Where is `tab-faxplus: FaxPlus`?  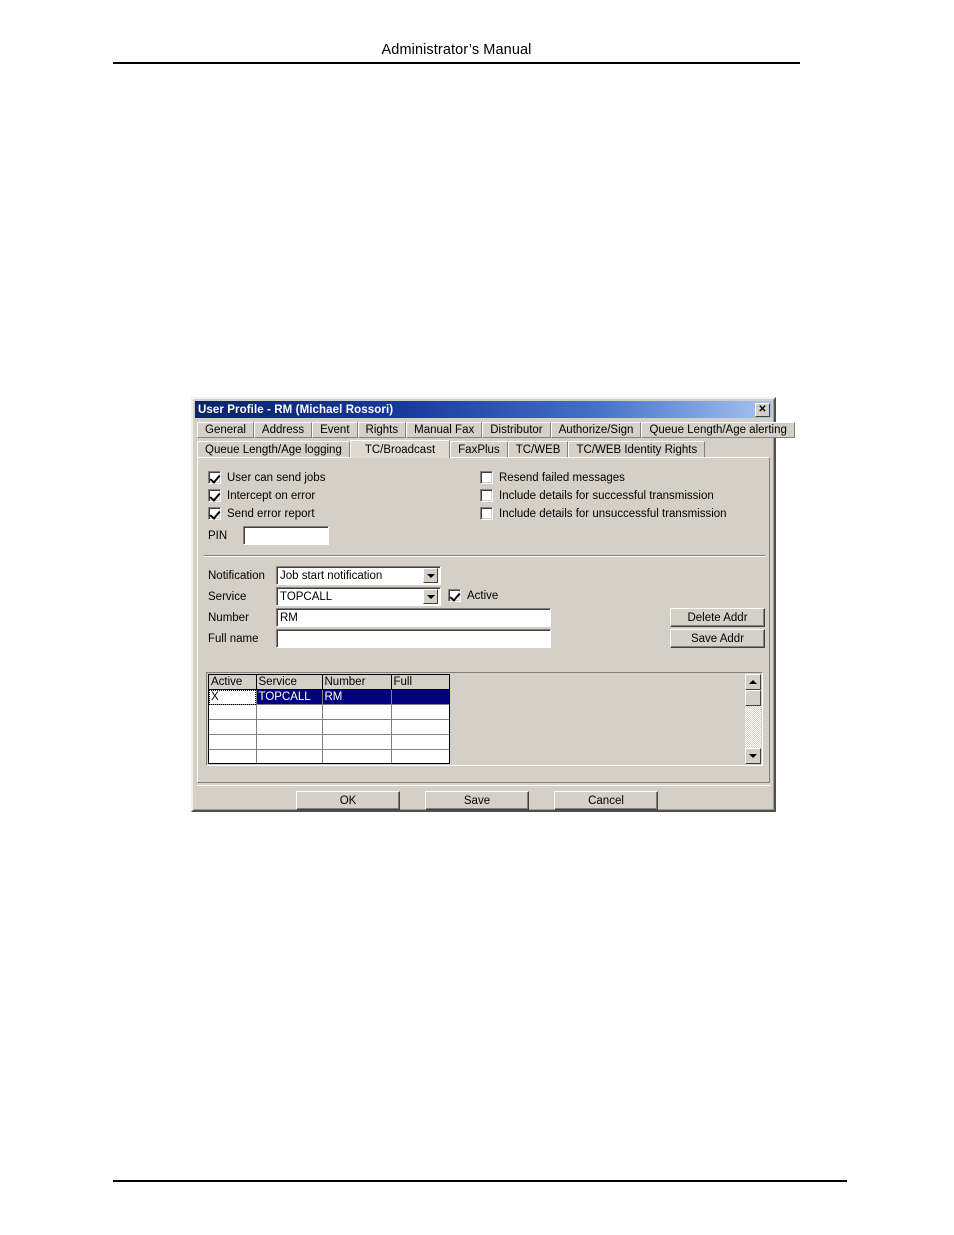
tab-faxplus: FaxPlus is located at coordinates (479, 449).